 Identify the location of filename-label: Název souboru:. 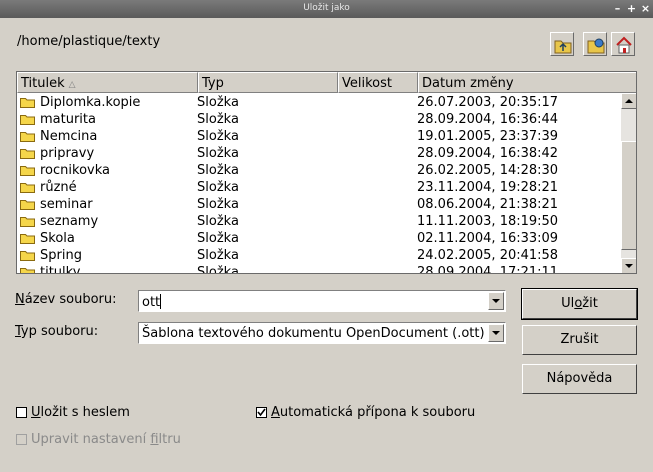
(66, 299).